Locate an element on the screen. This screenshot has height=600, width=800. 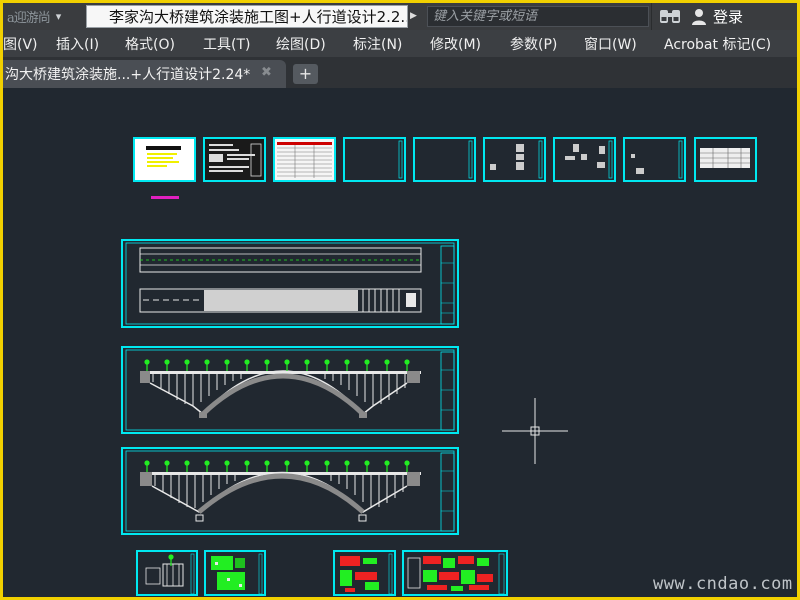
titlebar-divider is located at coordinates (651, 16).